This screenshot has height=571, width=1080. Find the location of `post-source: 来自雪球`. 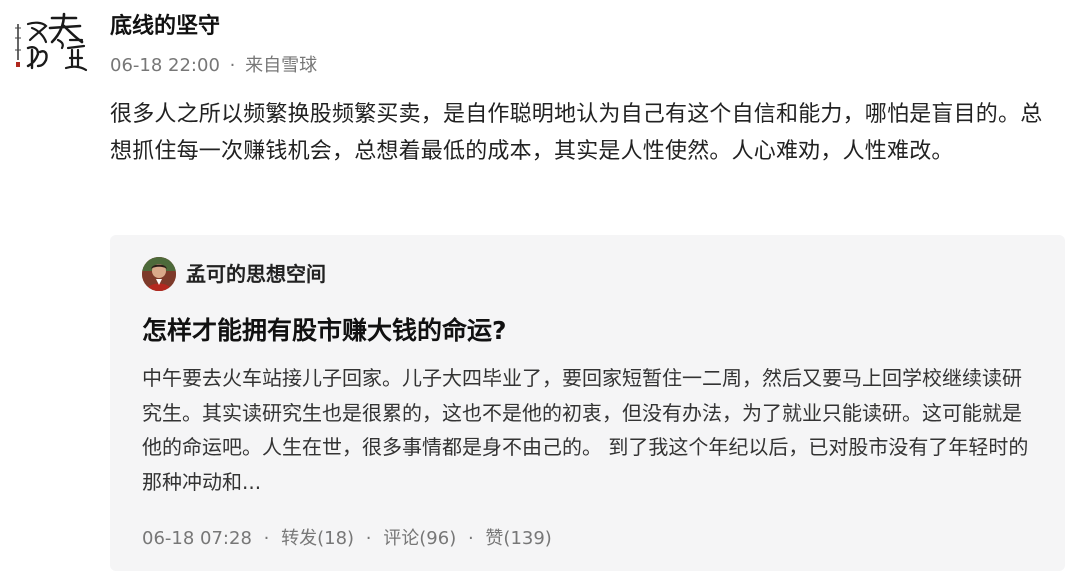

post-source: 来自雪球 is located at coordinates (281, 65).